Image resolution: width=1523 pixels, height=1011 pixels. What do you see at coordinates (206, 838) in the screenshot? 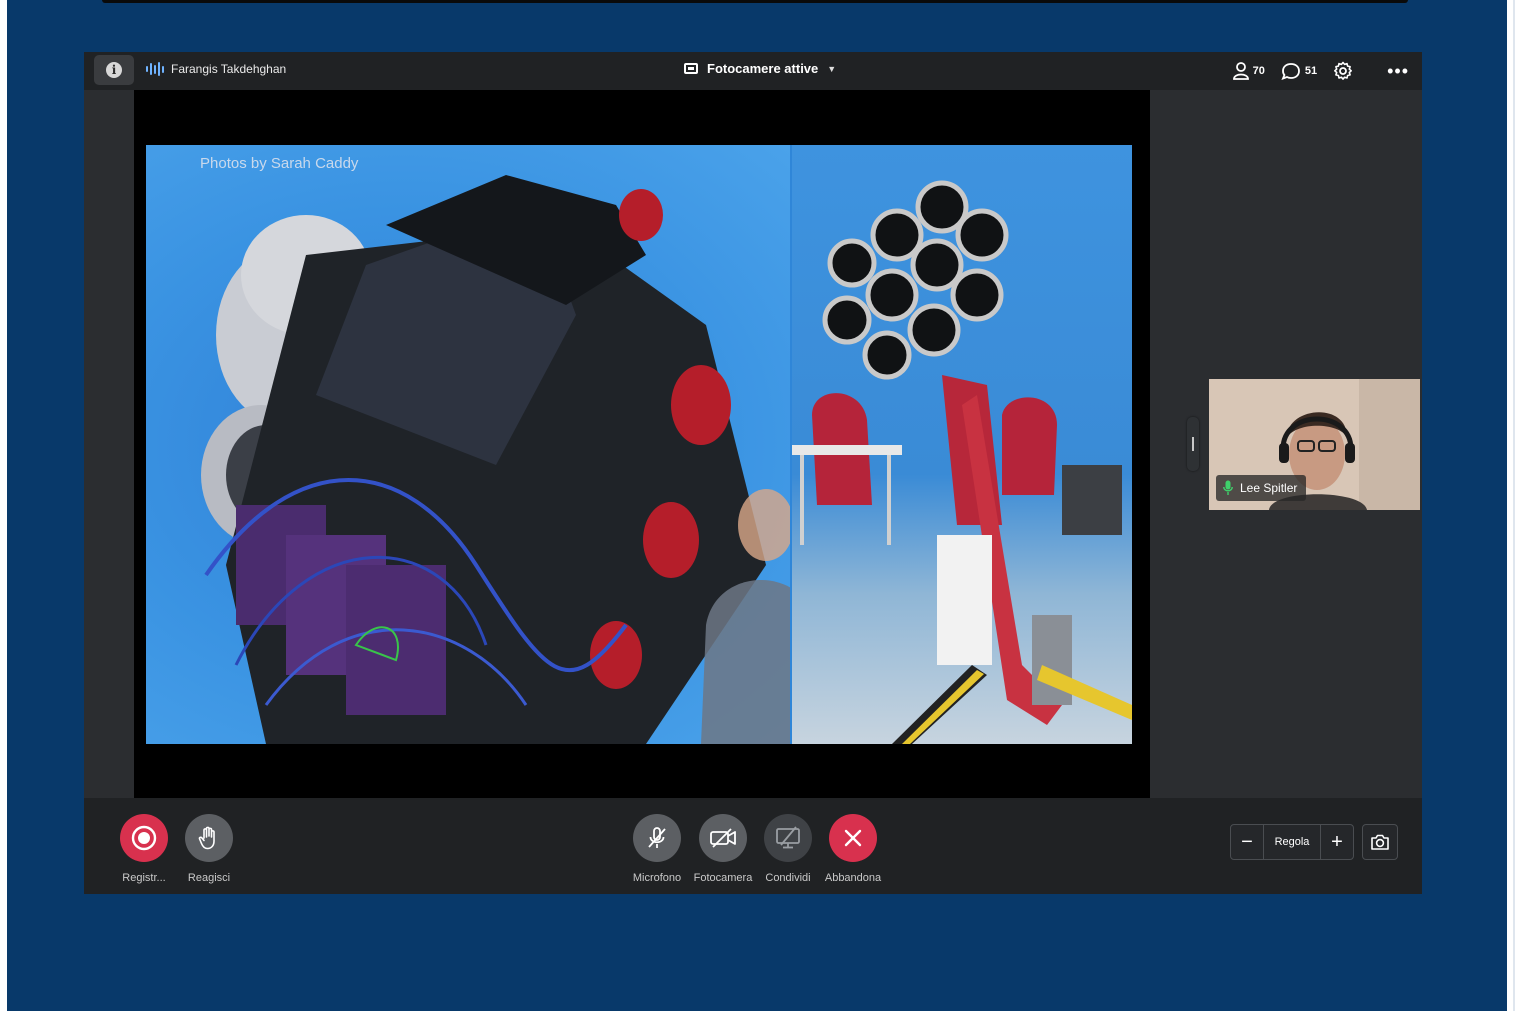
I see `raise-hand-icon` at bounding box center [206, 838].